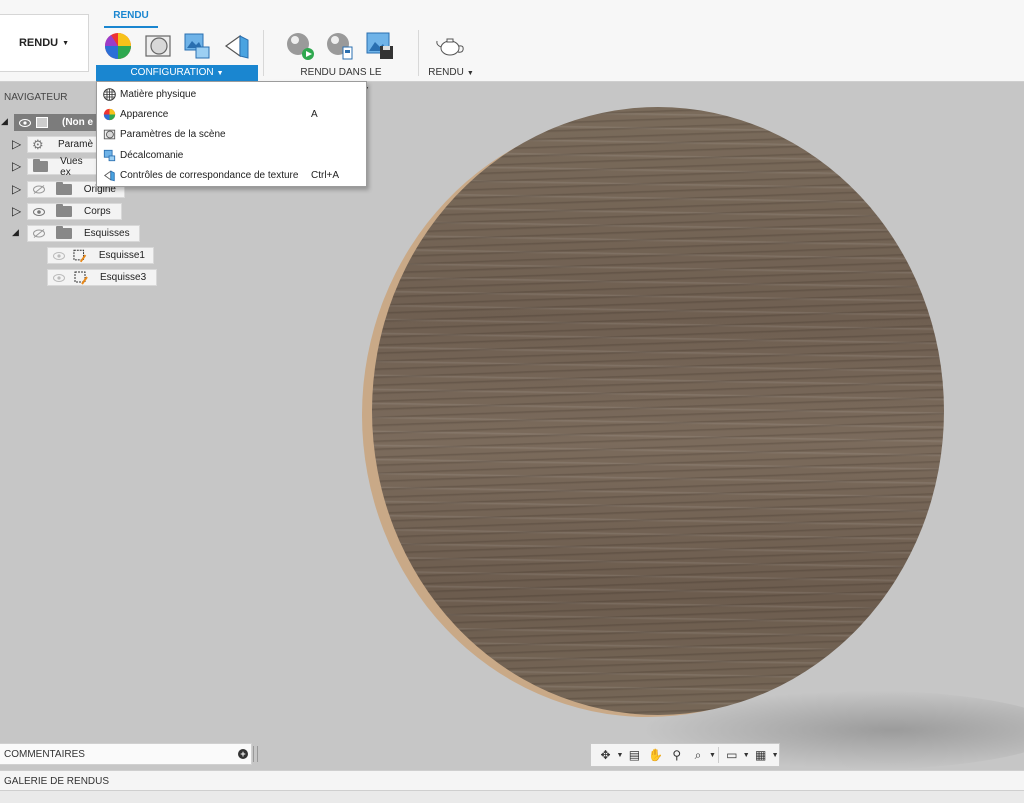 The image size is (1024, 803). What do you see at coordinates (446, 72) in the screenshot?
I see `render-label: RENDU` at bounding box center [446, 72].